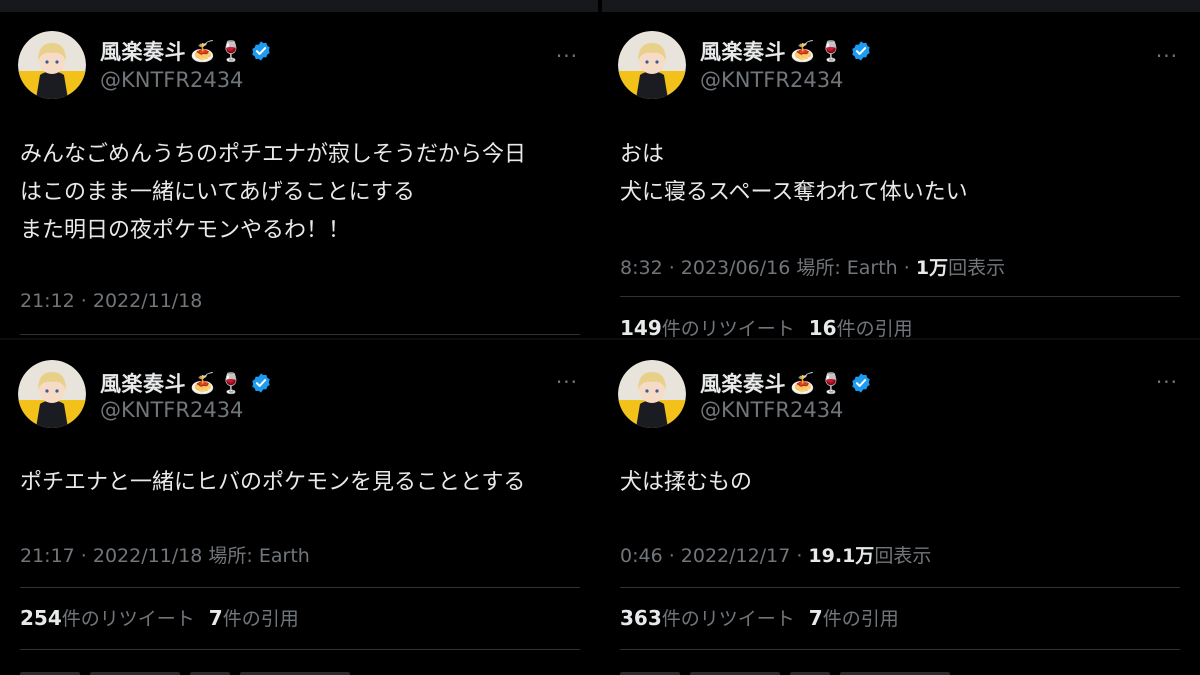  I want to click on tweet-timestamp: 21:12 · 2022/11/18, so click(111, 301).